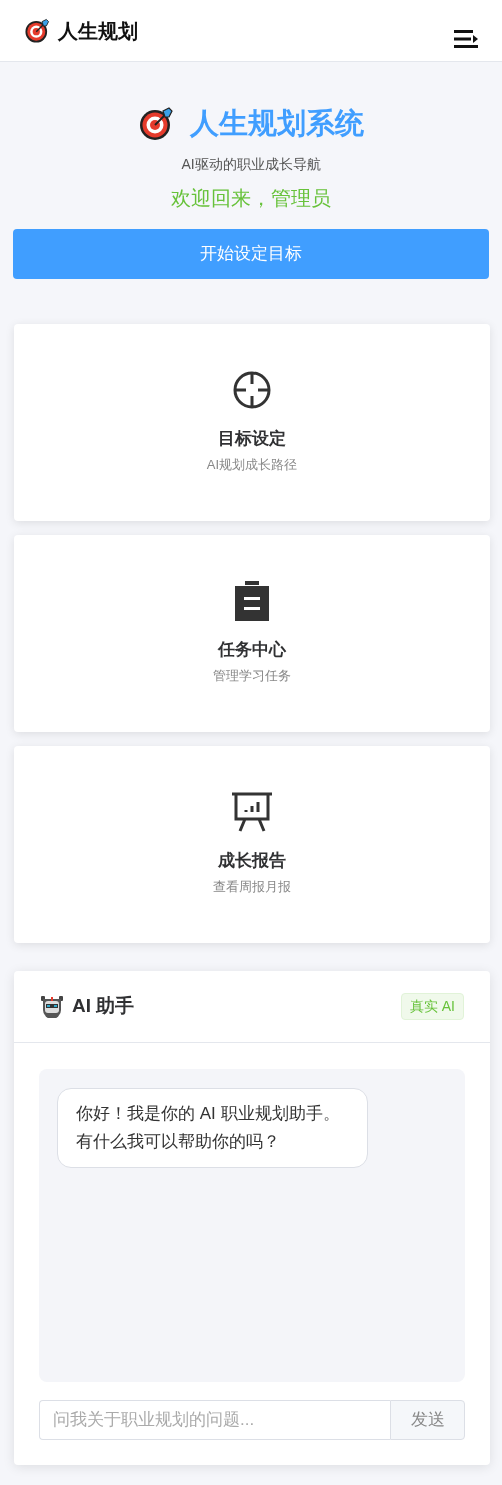 The width and height of the screenshot is (502, 1485). I want to click on menu-icon, so click(466, 38).